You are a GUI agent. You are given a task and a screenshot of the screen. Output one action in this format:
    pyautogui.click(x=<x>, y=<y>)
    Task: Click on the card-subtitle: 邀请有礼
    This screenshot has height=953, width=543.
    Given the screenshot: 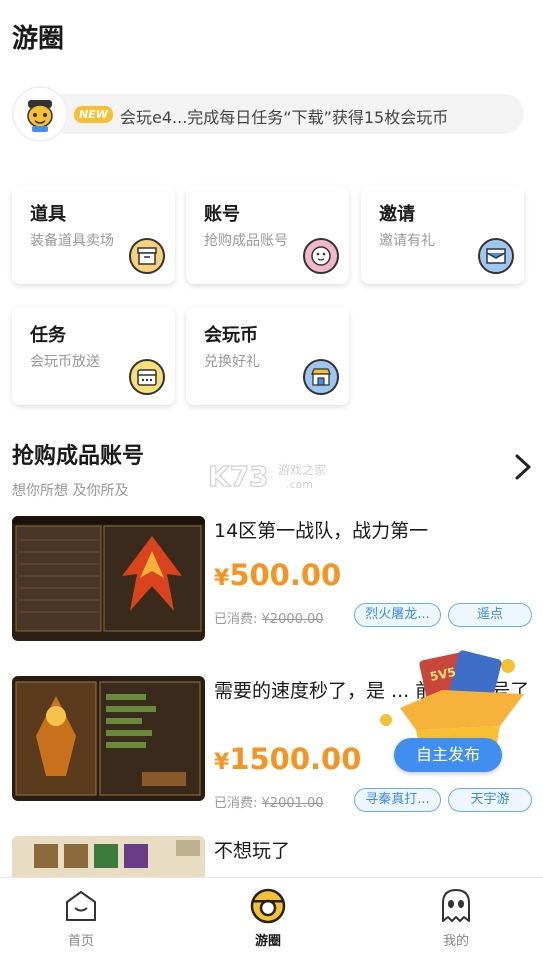 What is the action you would take?
    pyautogui.click(x=407, y=241)
    